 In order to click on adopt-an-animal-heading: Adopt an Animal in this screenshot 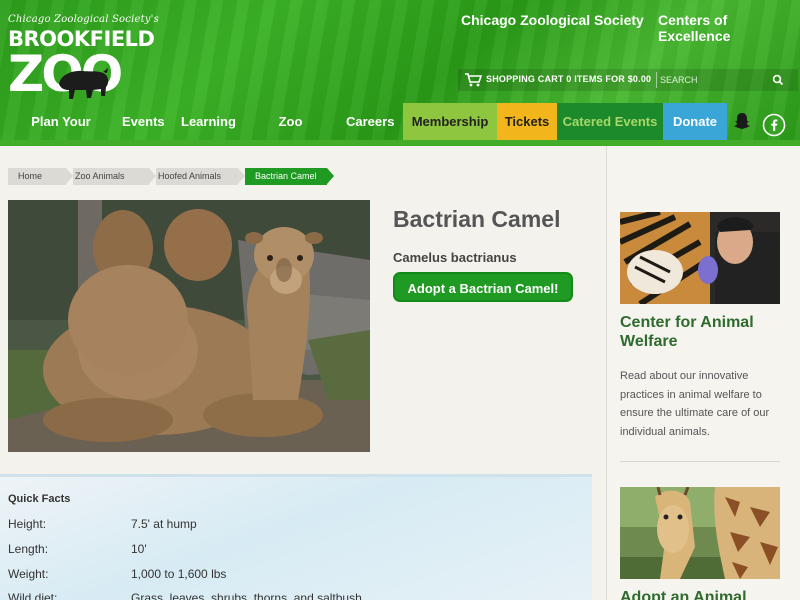, I will do `click(705, 594)`.